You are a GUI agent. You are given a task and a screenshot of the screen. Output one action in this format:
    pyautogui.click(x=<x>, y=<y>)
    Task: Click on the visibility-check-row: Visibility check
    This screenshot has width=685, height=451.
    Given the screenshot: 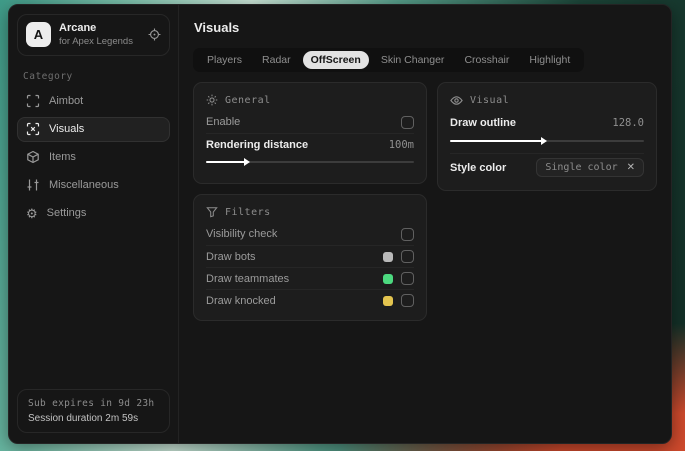 What is the action you would take?
    pyautogui.click(x=310, y=234)
    